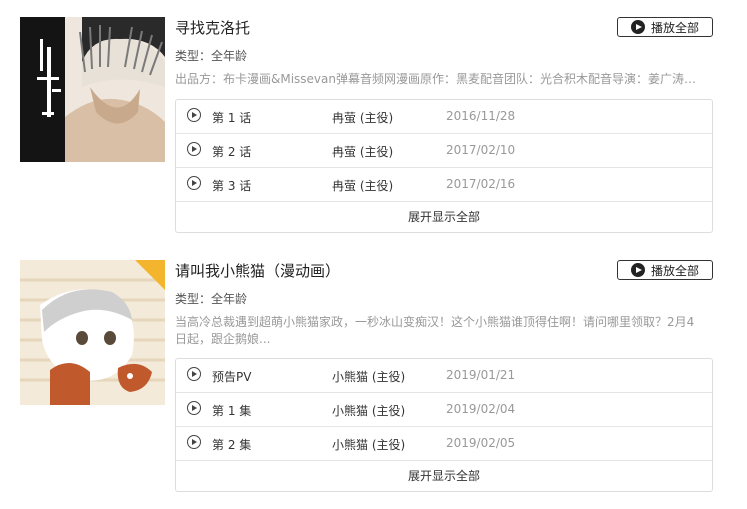 This screenshot has height=509, width=747. Describe the element at coordinates (212, 28) in the screenshot. I see `album-title: 寻找克洛托` at that location.